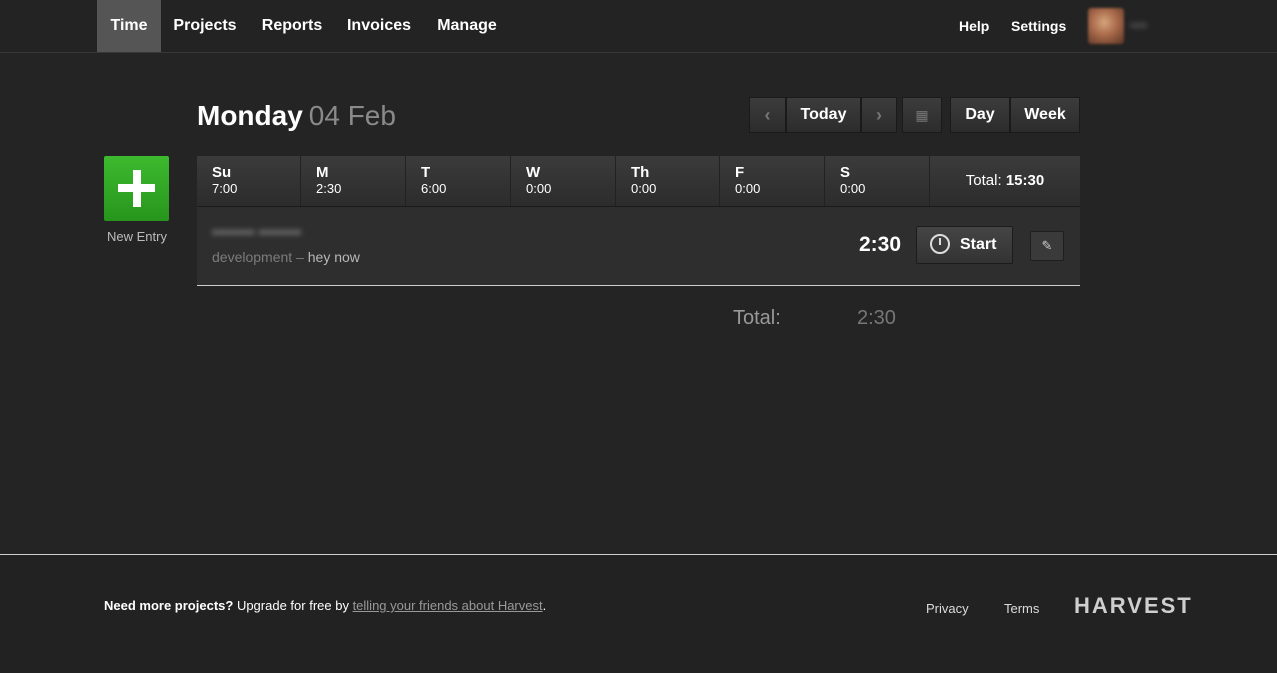  Describe the element at coordinates (772, 181) in the screenshot. I see `week-day-friday: F 0:00` at that location.